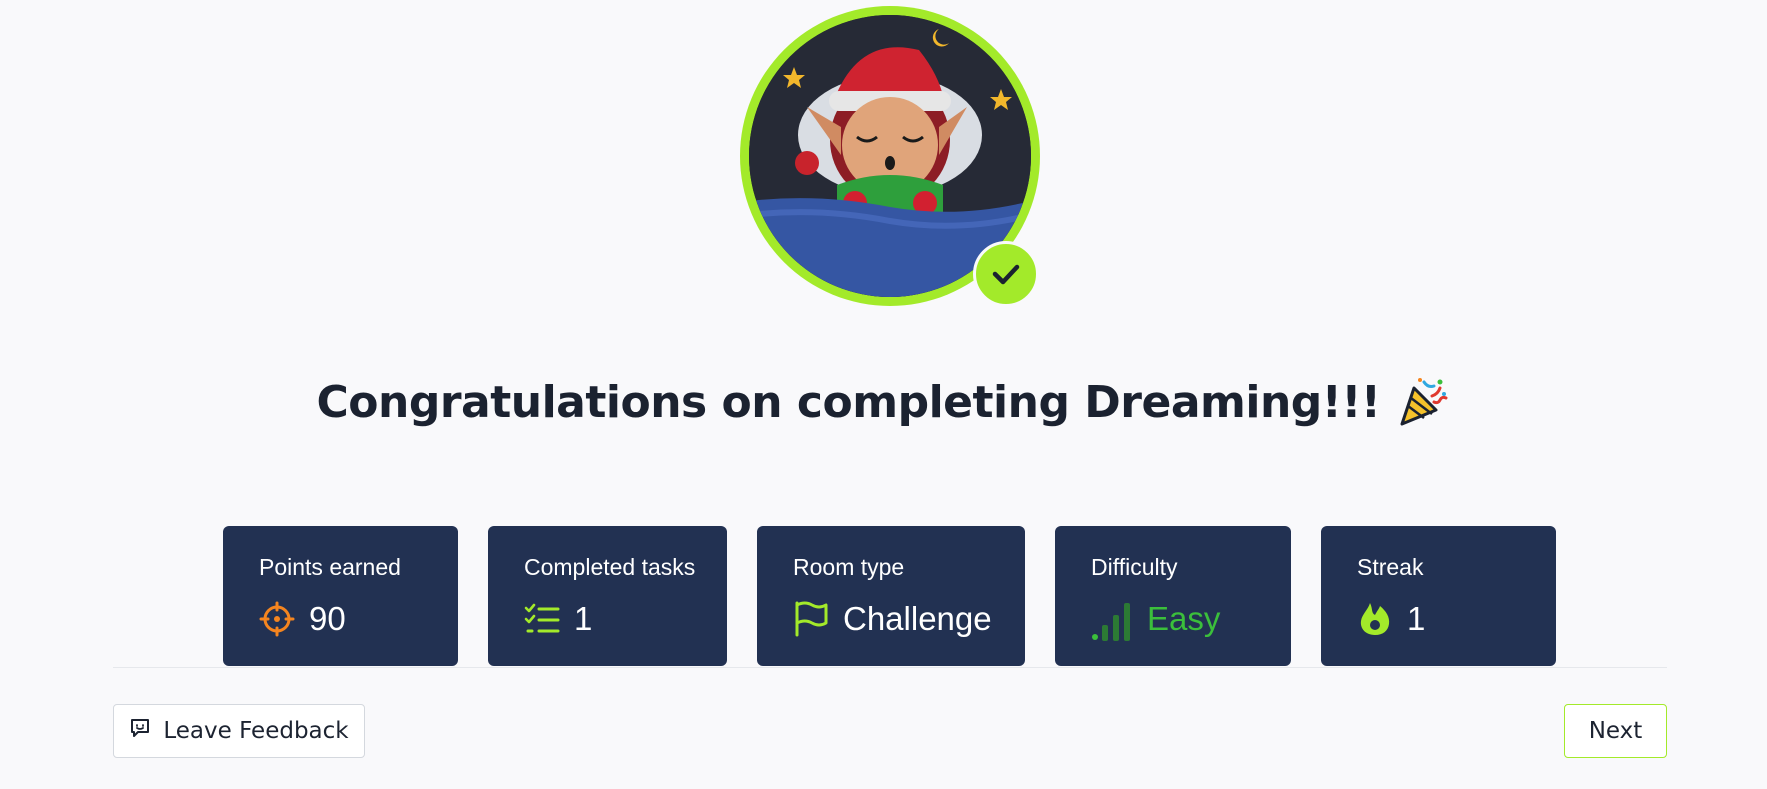 This screenshot has height=789, width=1767. I want to click on next-label: Next, so click(1615, 731).